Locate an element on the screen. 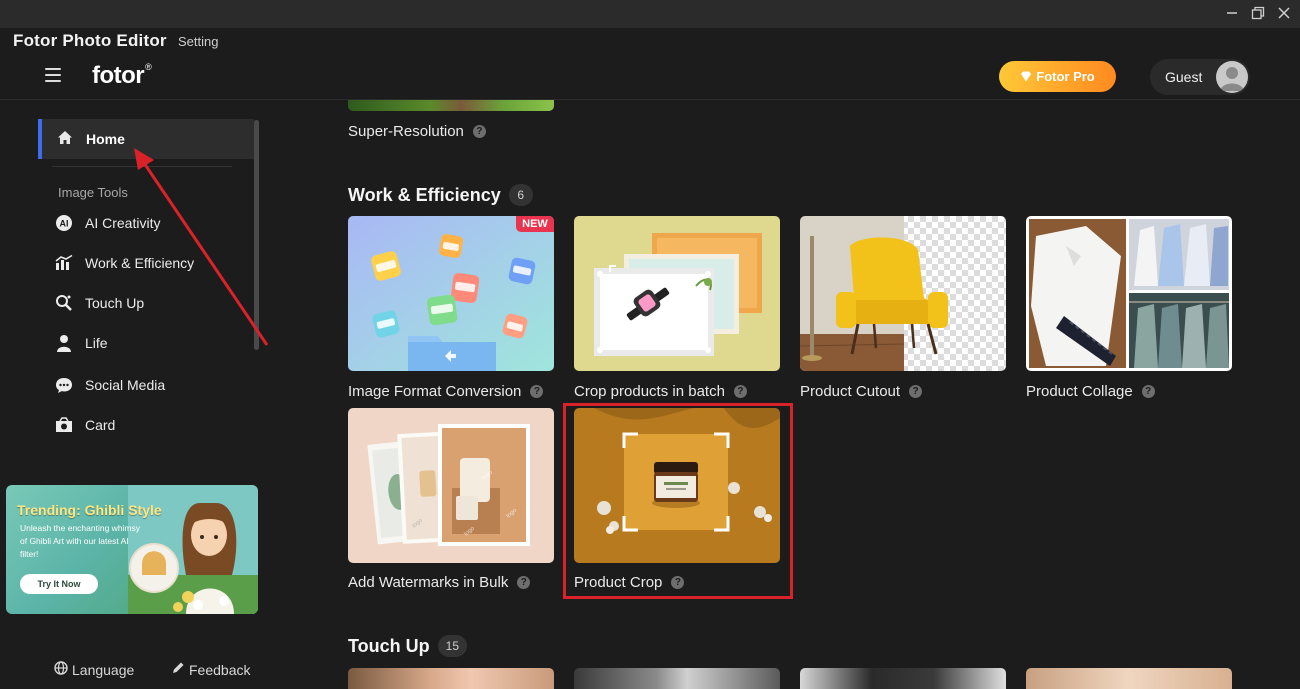  sidebar-item-work-efficiency: Work & Efficiency is located at coordinates (150, 263).